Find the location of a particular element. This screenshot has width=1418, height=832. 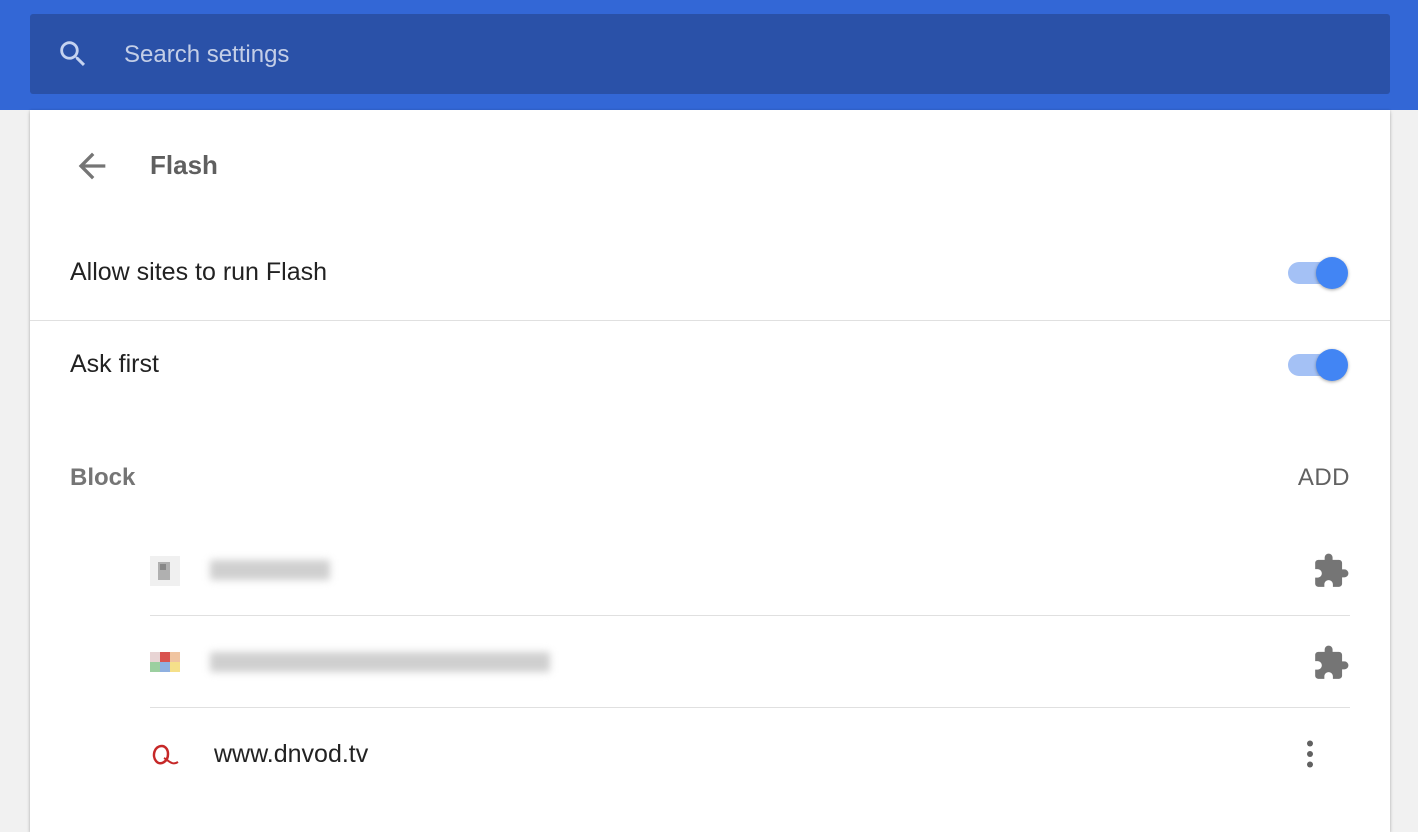

dnvod-favicon is located at coordinates (165, 754).